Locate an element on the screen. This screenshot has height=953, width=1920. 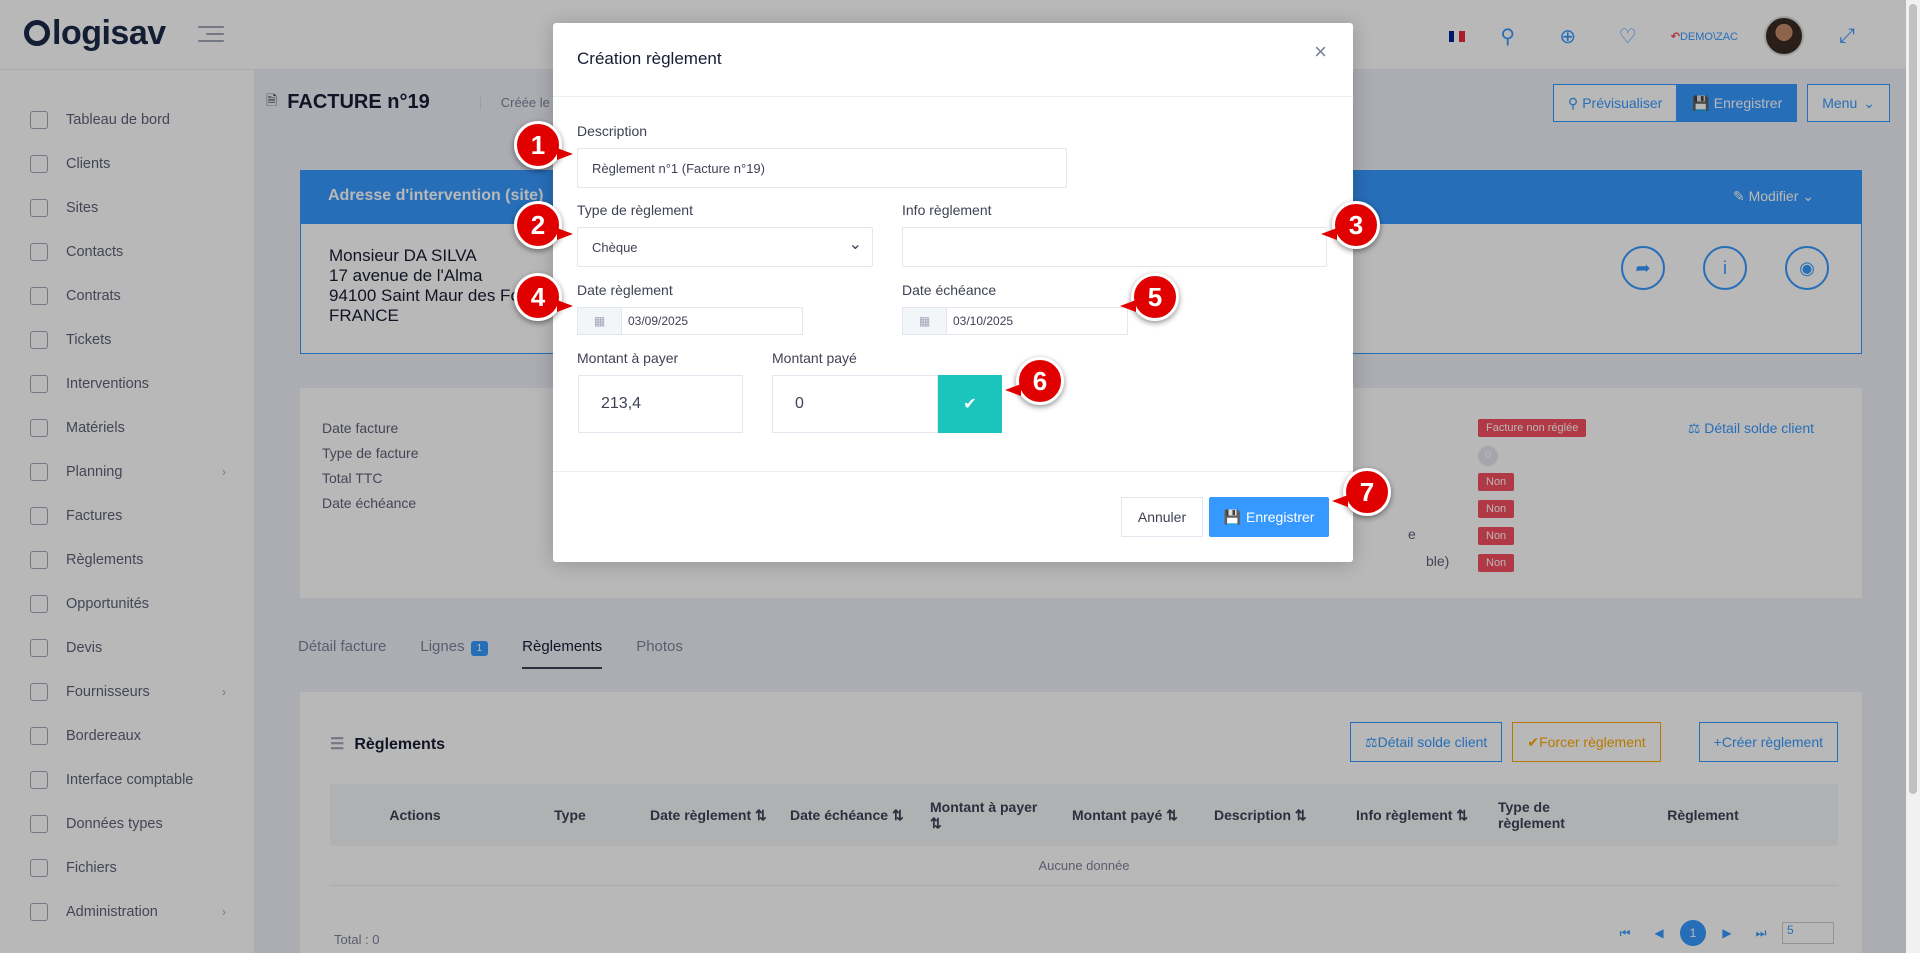
page-scrollbar is located at coordinates (1913, 476).